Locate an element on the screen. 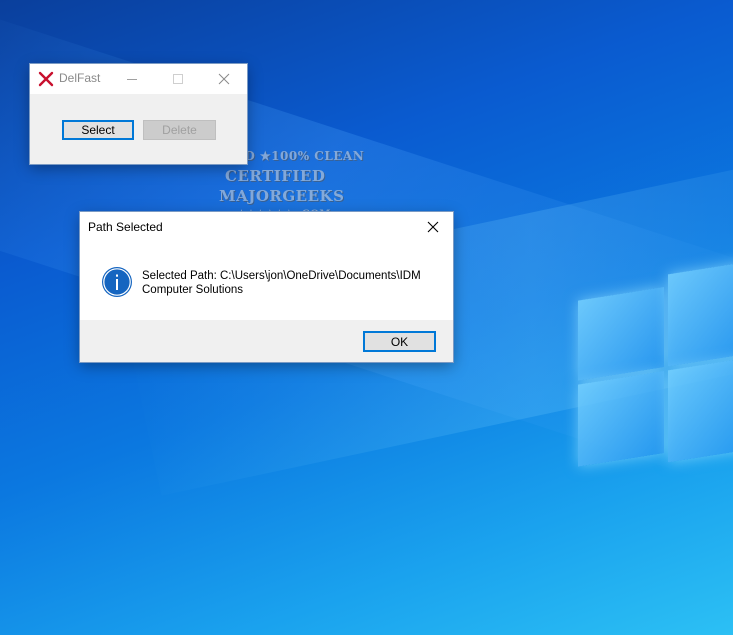 This screenshot has width=733, height=635. dialog-close-button is located at coordinates (433, 227).